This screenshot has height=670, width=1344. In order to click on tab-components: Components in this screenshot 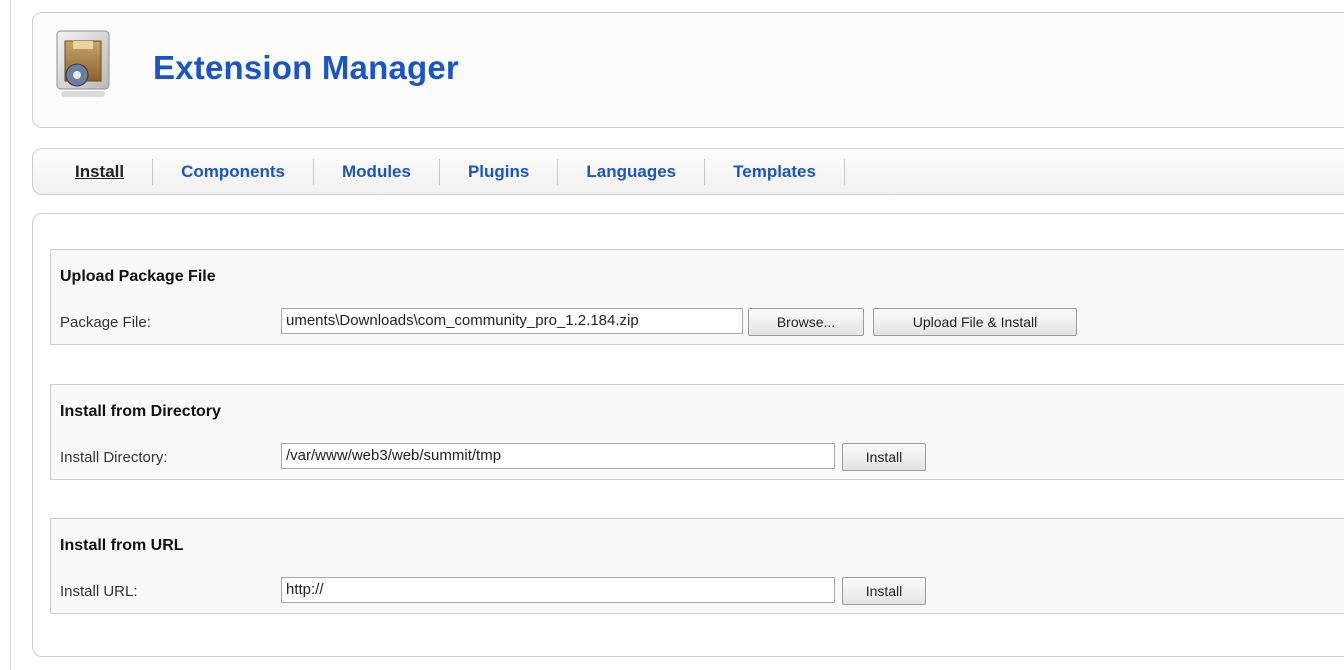, I will do `click(234, 171)`.